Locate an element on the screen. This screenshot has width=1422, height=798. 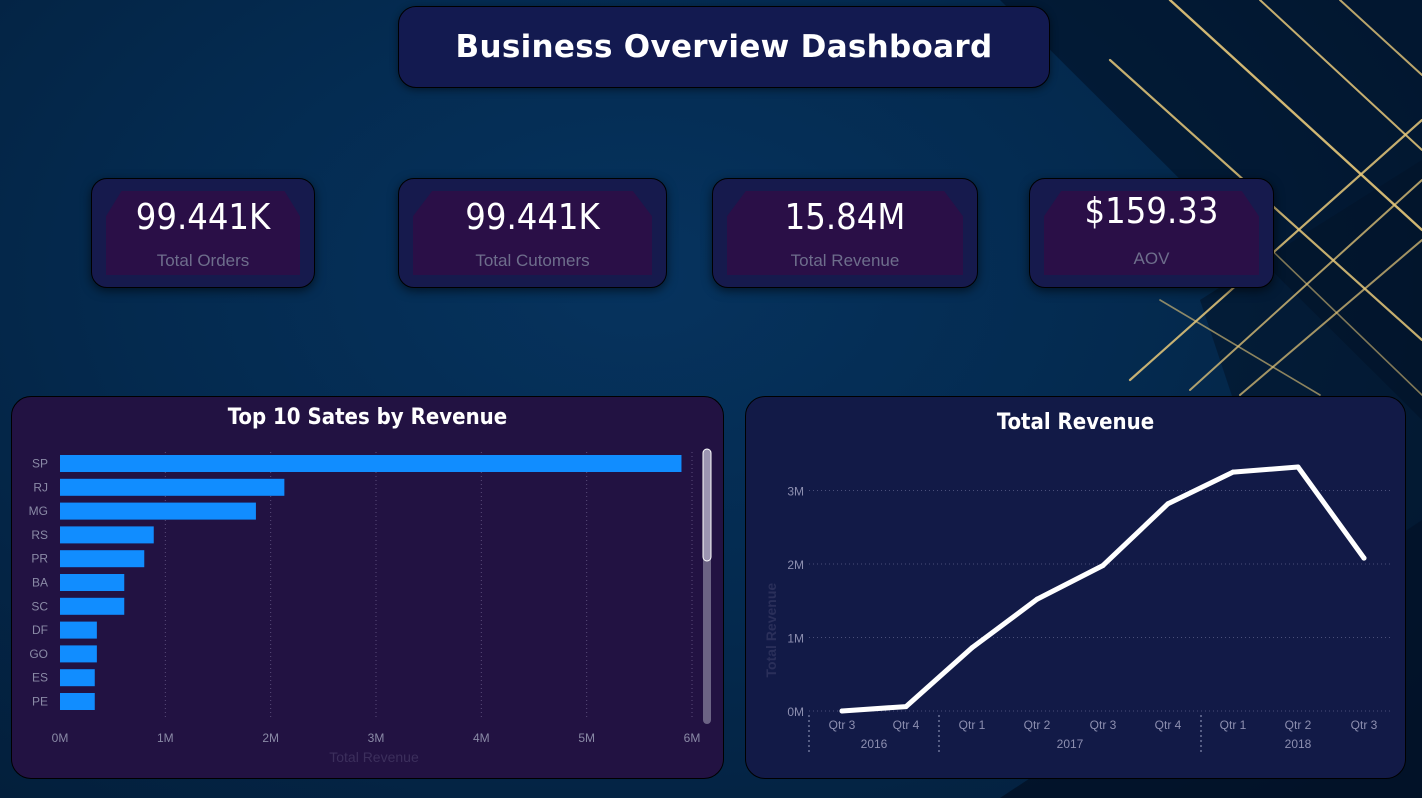
y-tick-label: PE is located at coordinates (40, 702).